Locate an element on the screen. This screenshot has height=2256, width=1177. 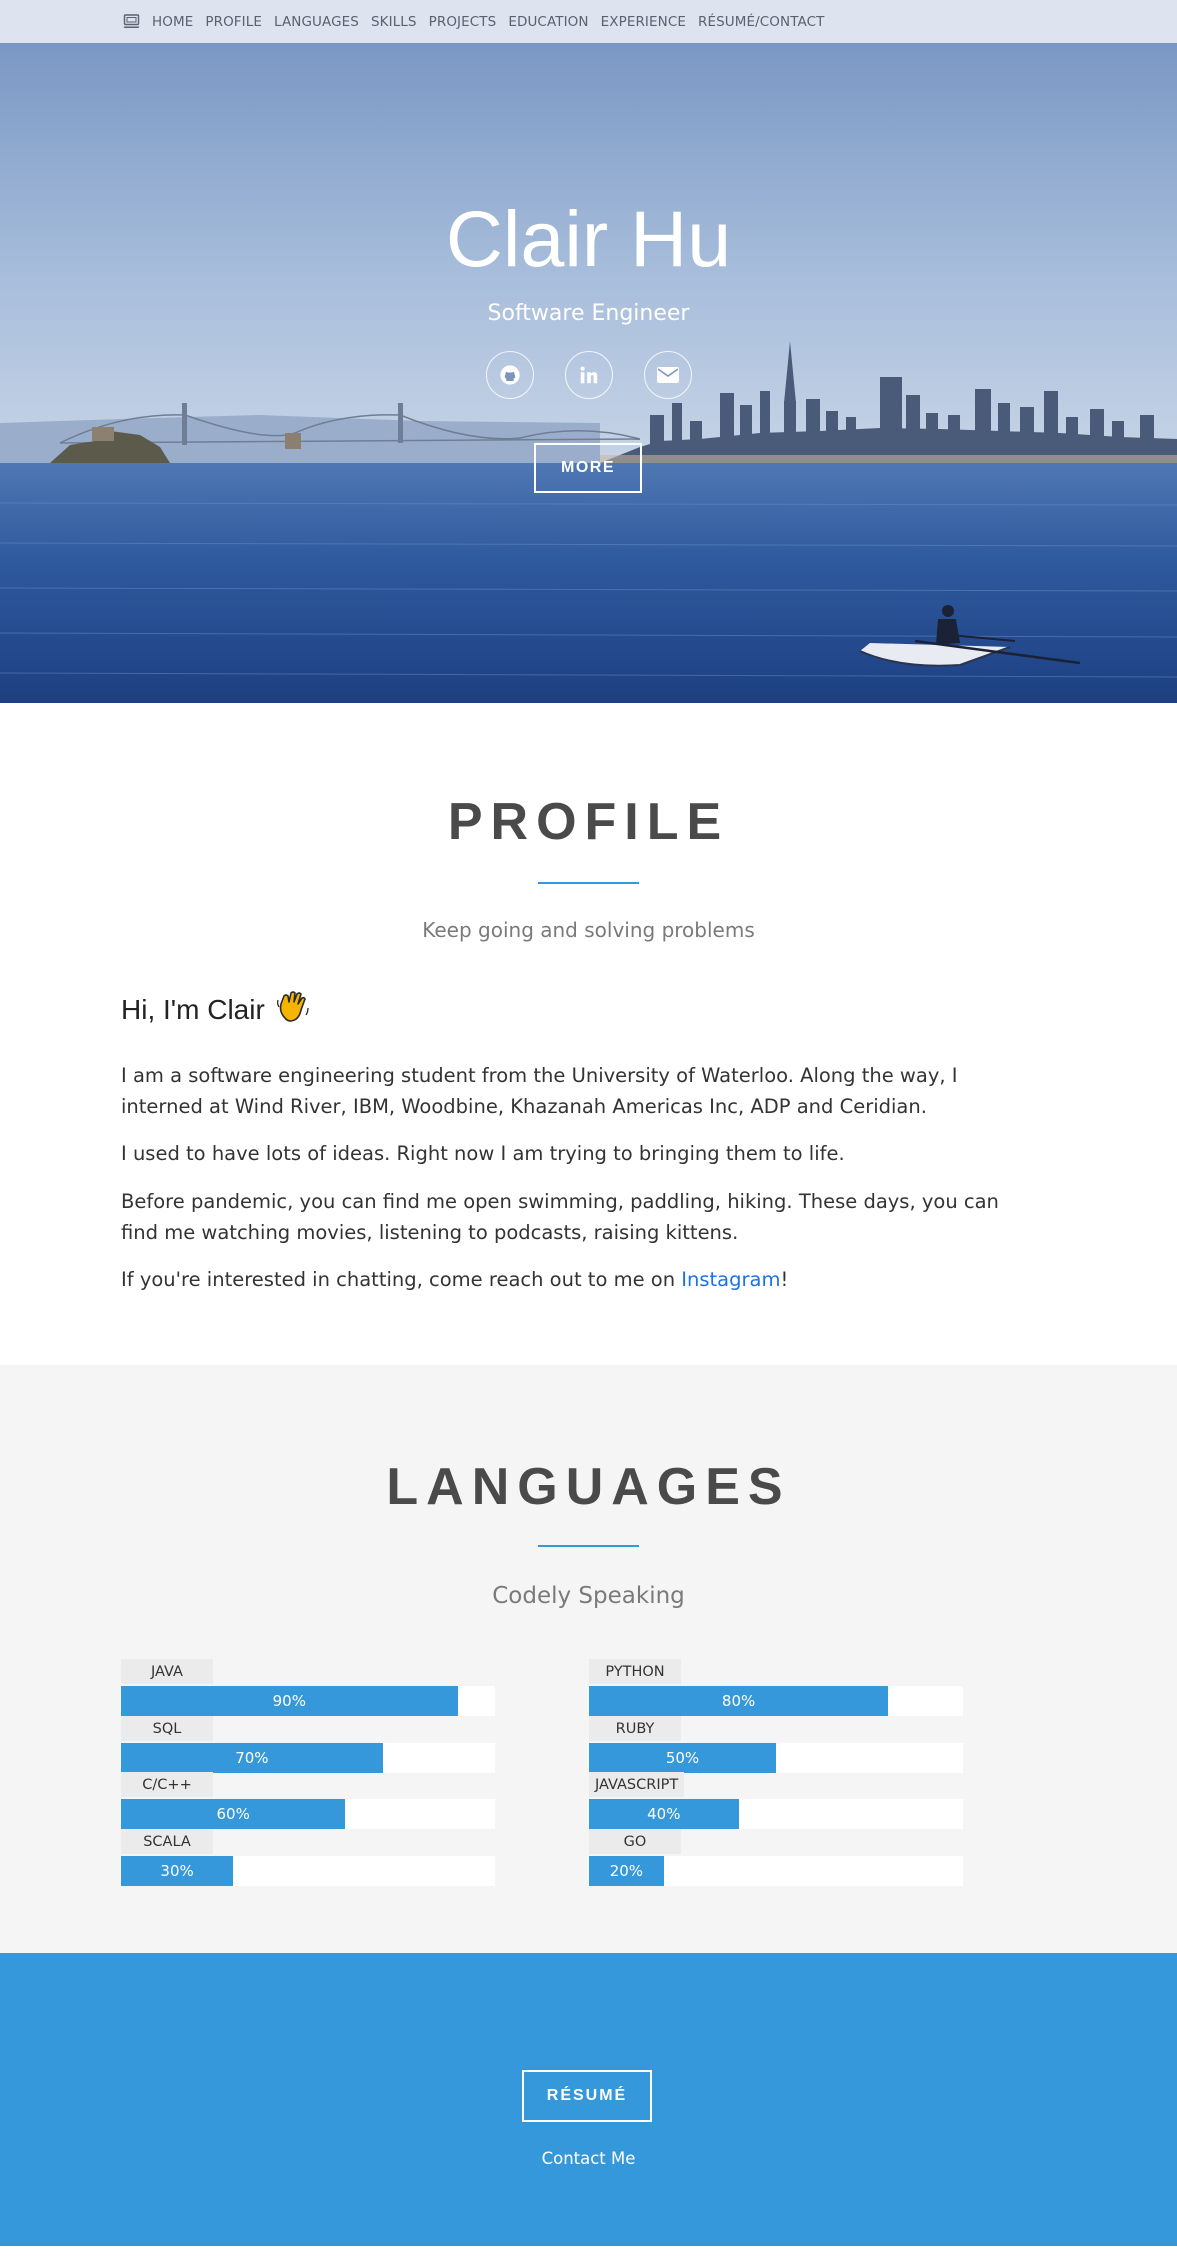
linkedin-icon is located at coordinates (588, 375).